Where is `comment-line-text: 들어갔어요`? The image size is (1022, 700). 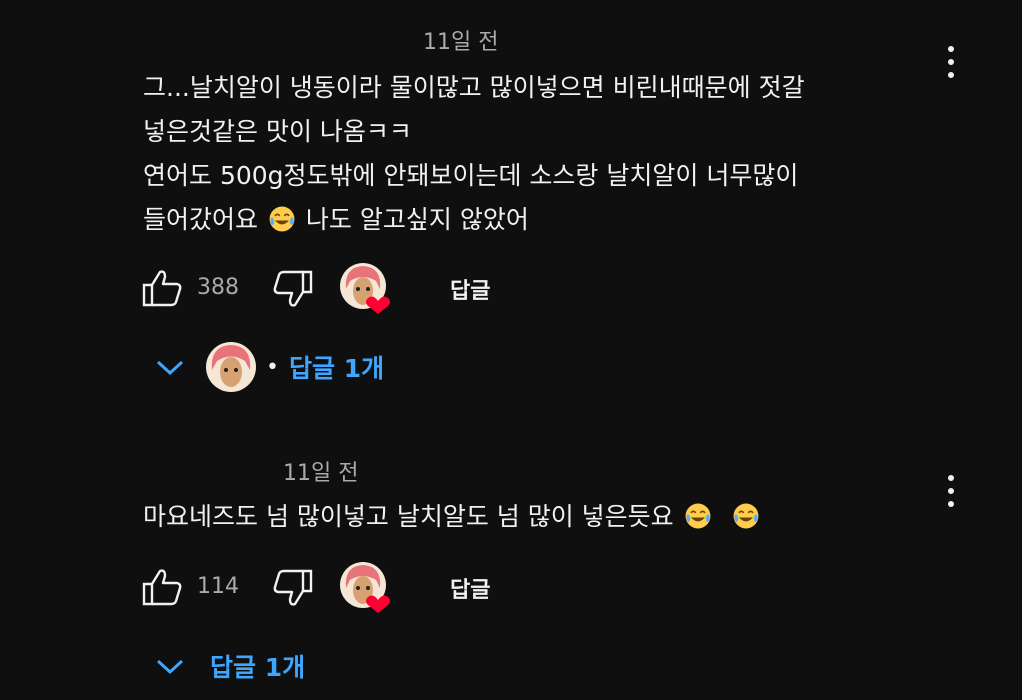 comment-line-text: 들어갔어요 is located at coordinates (201, 219).